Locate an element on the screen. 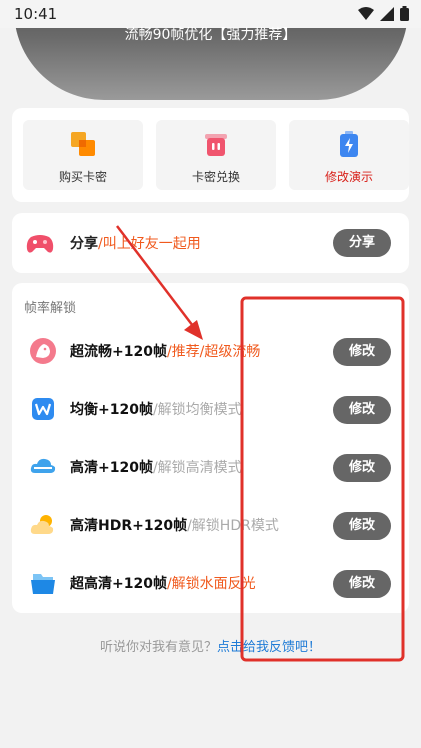  share-button: 分享 is located at coordinates (362, 243).